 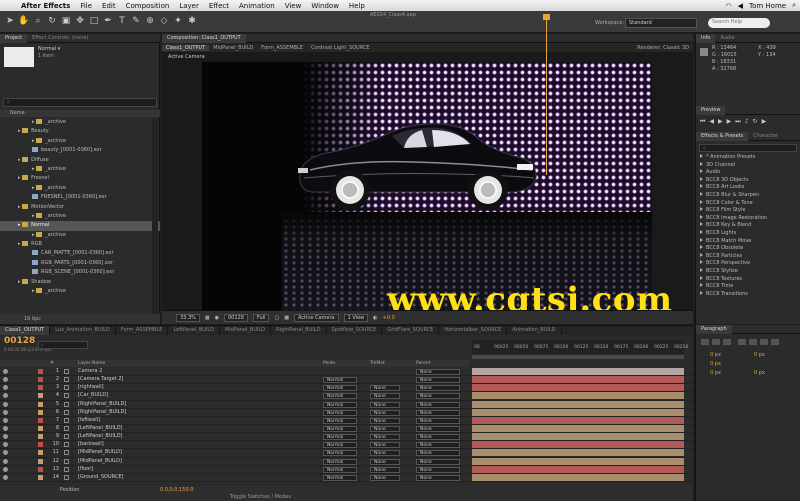 What do you see at coordinates (346, 477) in the screenshot?
I see `layer-row: 14 [Ground_SOURCE] Normal None None` at bounding box center [346, 477].